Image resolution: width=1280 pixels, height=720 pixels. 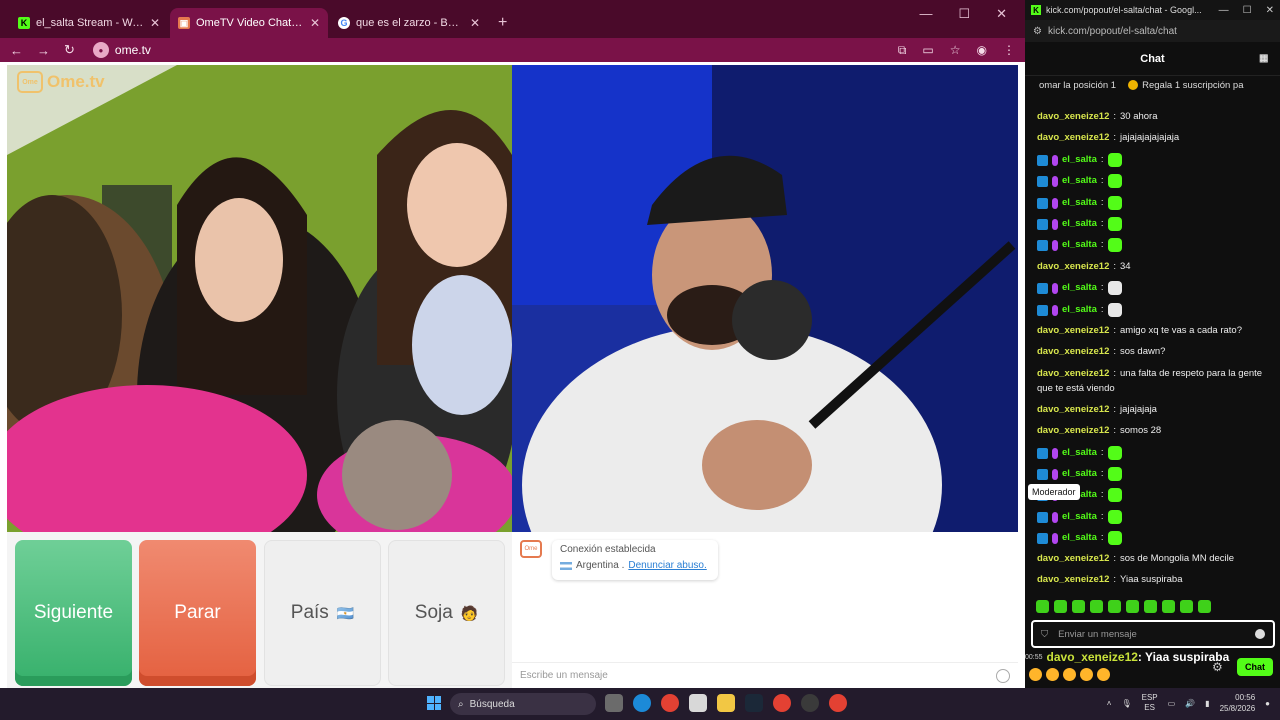 I want to click on stop-button: Parar, so click(x=197, y=613).